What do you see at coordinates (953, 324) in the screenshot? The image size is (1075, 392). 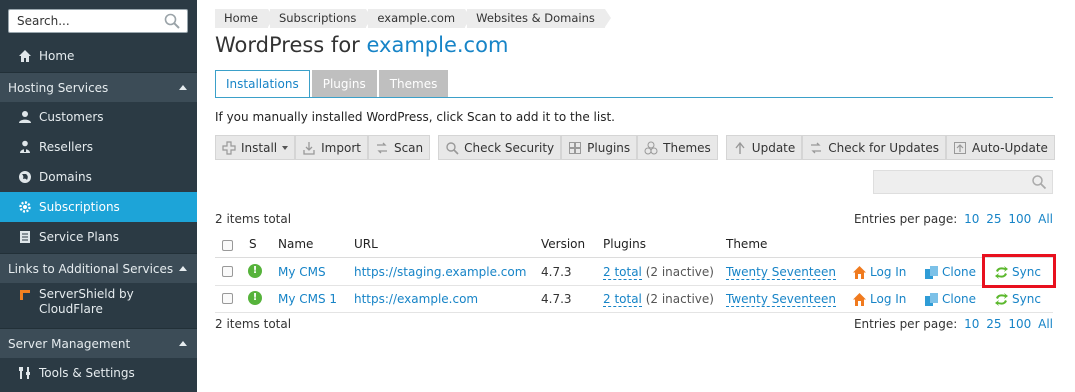 I see `entries-per-page-bottom: Entries per page: 10 25 100 All` at bounding box center [953, 324].